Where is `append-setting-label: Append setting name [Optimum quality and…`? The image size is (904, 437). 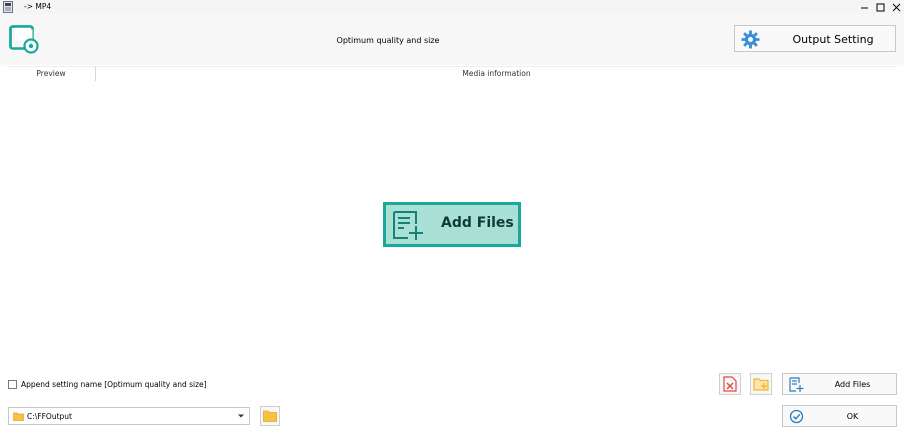 append-setting-label: Append setting name [Optimum quality and… is located at coordinates (114, 384).